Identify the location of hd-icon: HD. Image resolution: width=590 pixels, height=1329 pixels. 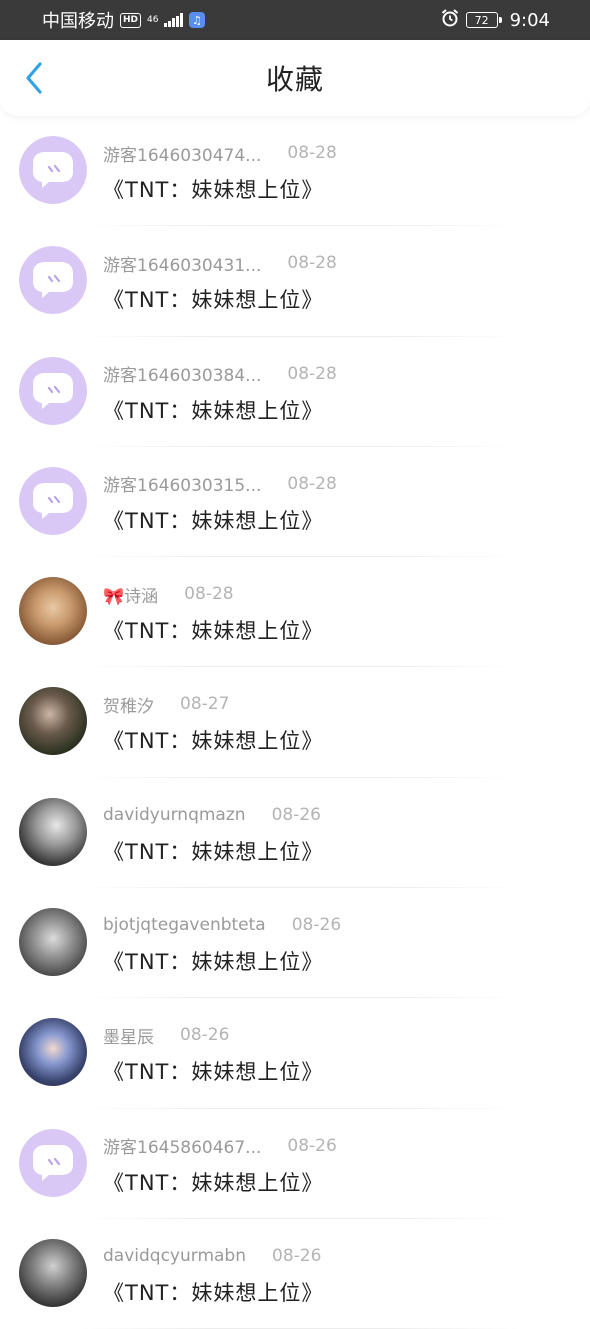
(131, 20).